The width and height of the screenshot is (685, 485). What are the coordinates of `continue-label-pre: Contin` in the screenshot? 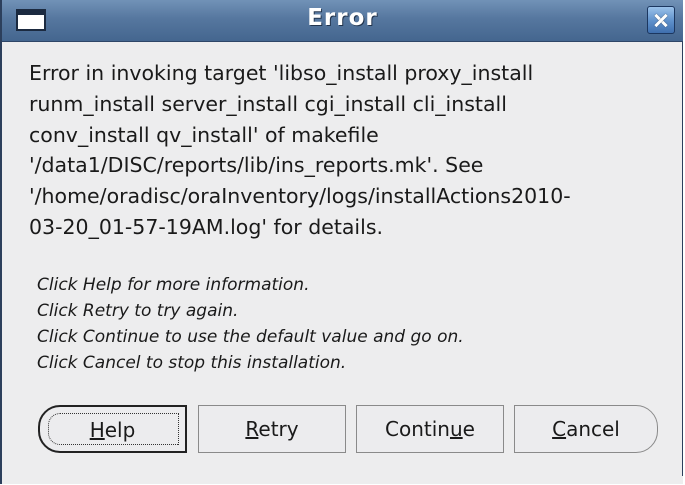 It's located at (417, 429).